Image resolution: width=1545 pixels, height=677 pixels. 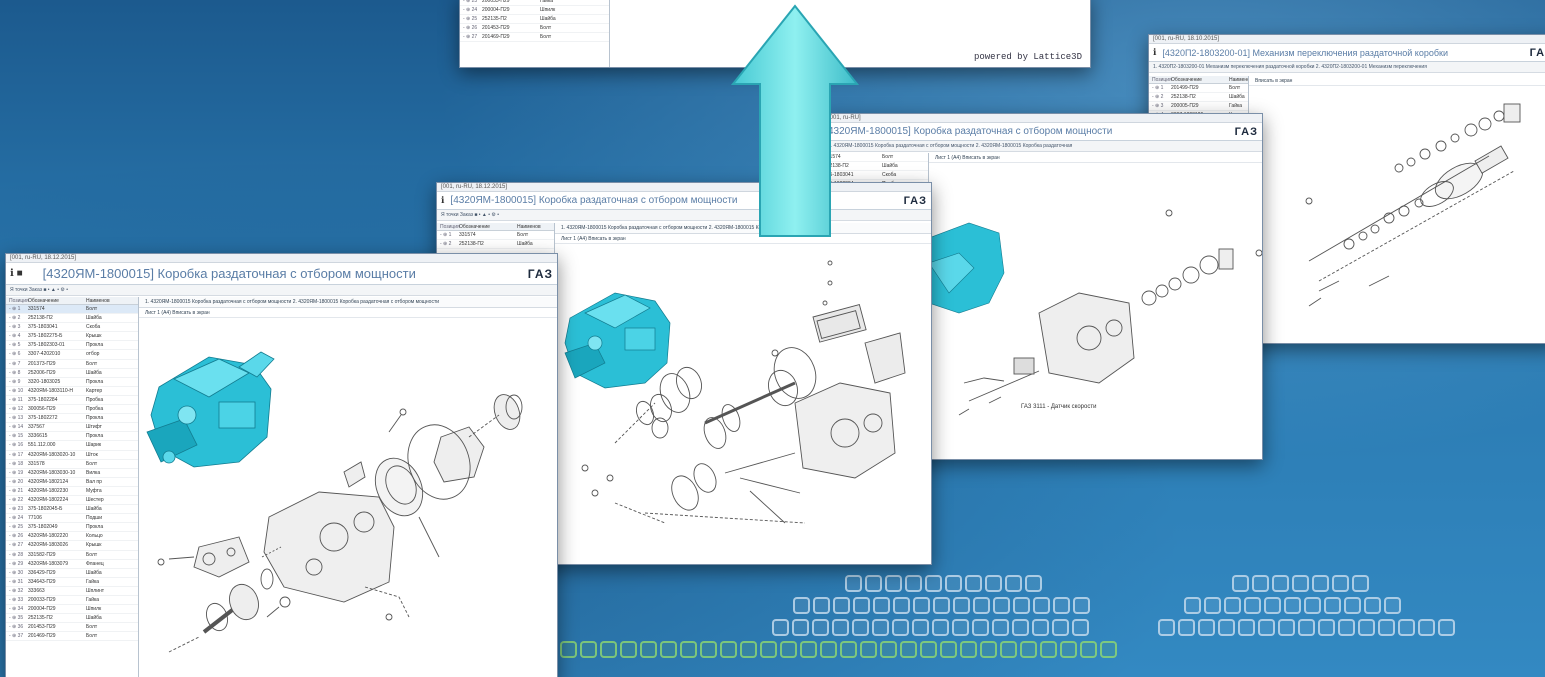 I want to click on list-header: ПозицияОбозначение Наименов, so click(x=495, y=227).